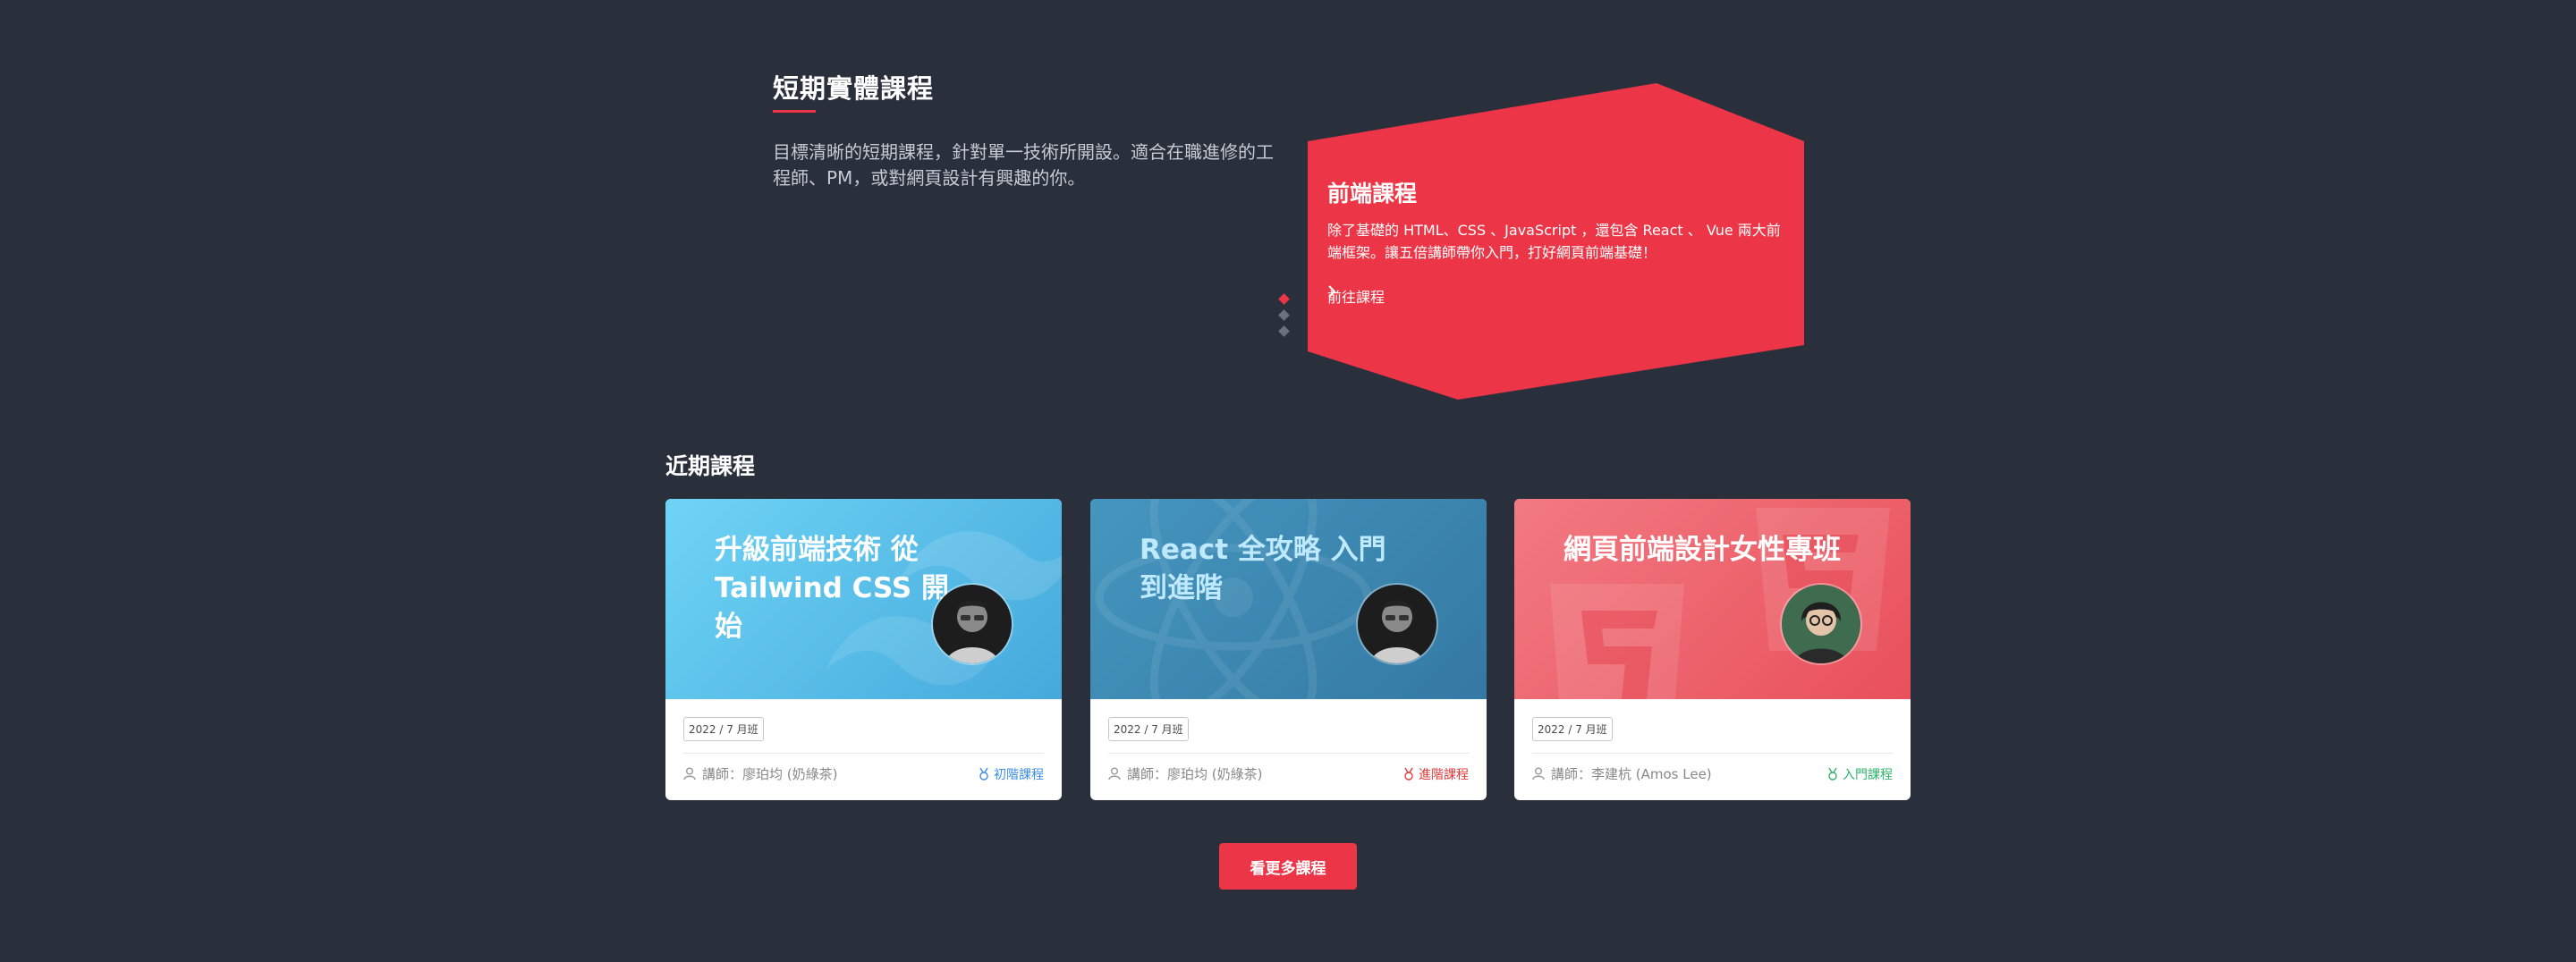 Image resolution: width=2576 pixels, height=962 pixels. What do you see at coordinates (1444, 774) in the screenshot?
I see `level-label: 進階課程` at bounding box center [1444, 774].